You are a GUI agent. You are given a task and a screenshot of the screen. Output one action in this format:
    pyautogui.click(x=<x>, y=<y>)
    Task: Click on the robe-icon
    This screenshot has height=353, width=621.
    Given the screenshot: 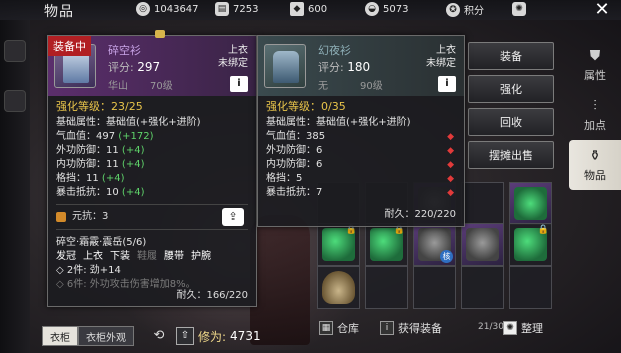 What is the action you would take?
    pyautogui.click(x=286, y=67)
    